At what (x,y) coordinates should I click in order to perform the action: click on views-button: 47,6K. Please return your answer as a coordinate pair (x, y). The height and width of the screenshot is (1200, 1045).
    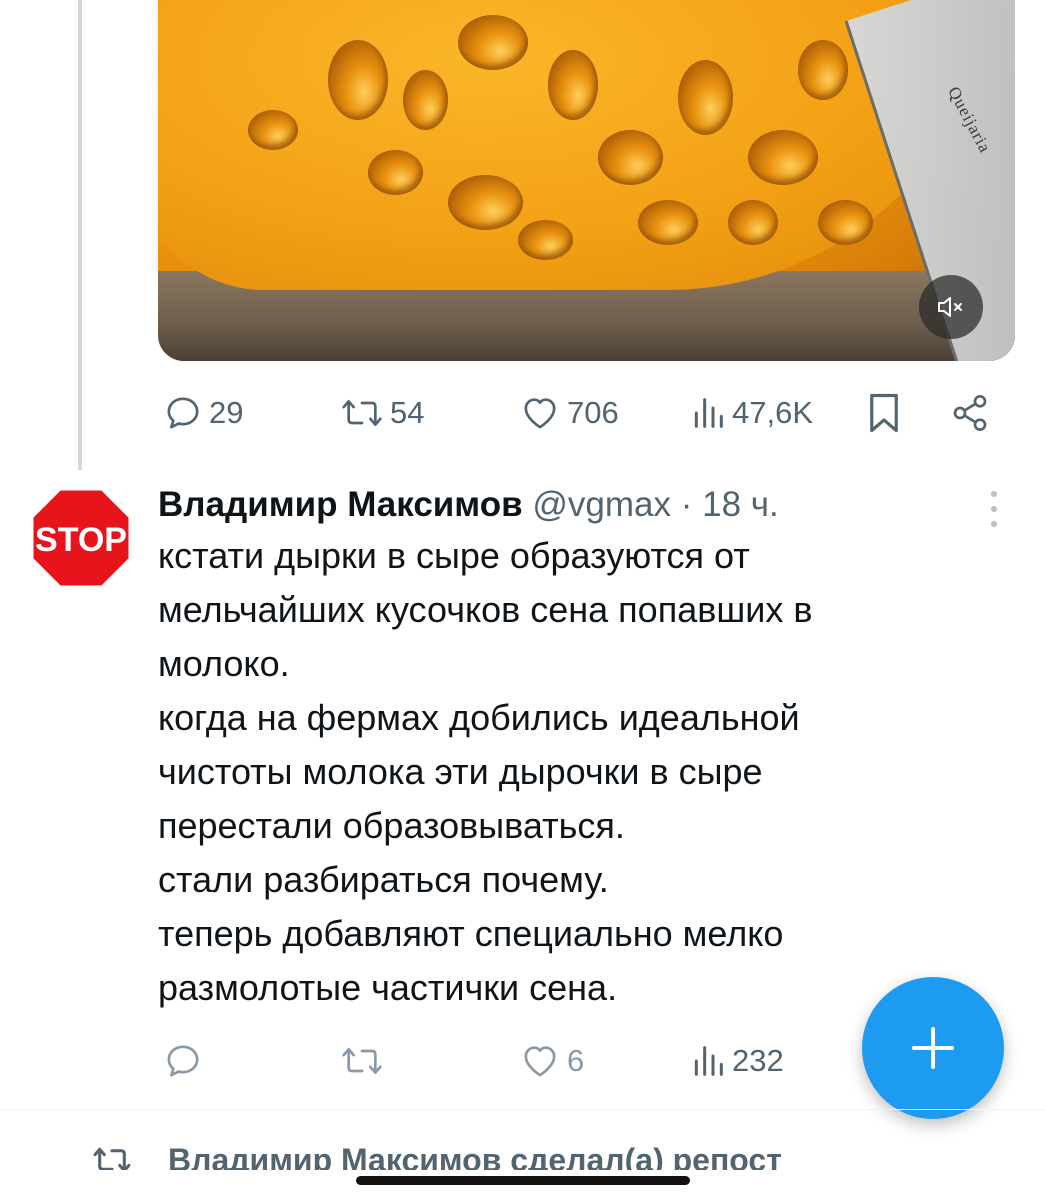
    Looking at the image, I should click on (751, 413).